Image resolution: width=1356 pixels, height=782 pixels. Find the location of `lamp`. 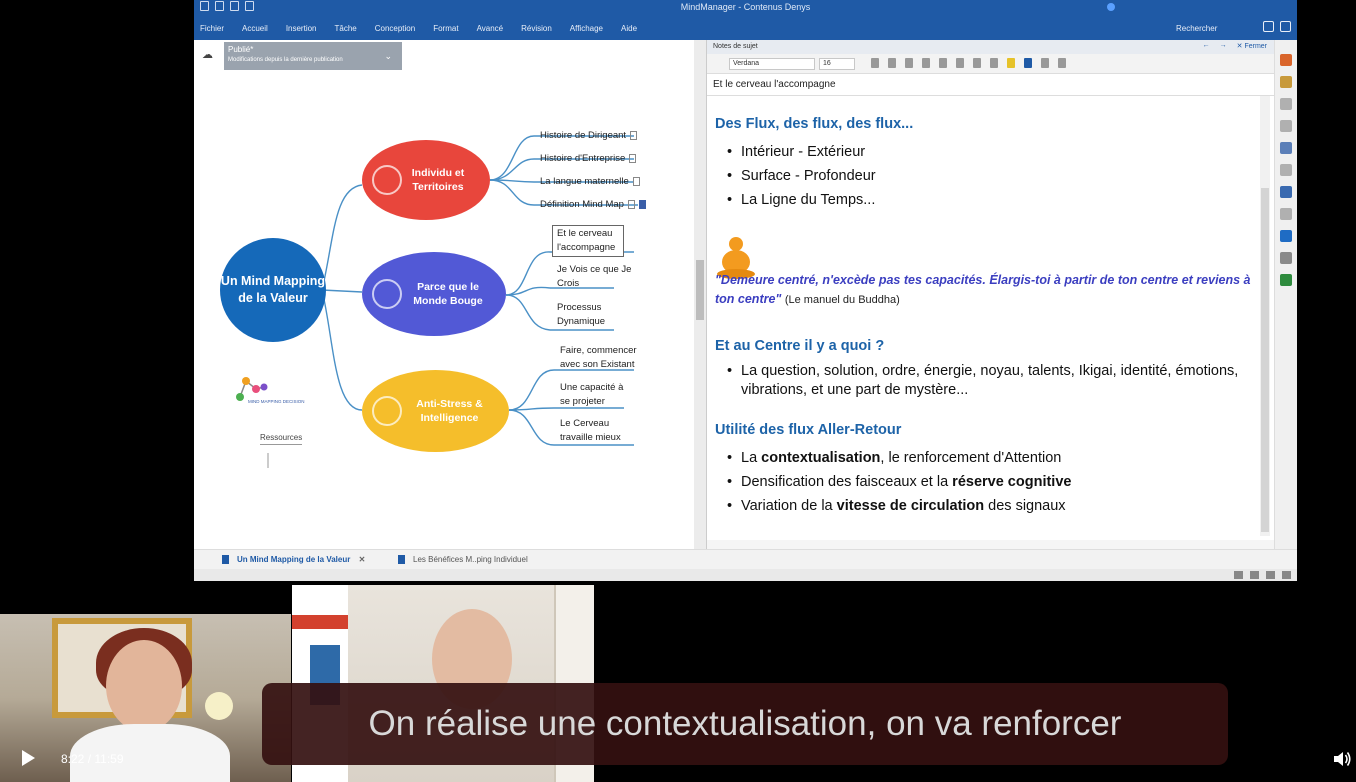

lamp is located at coordinates (219, 706).